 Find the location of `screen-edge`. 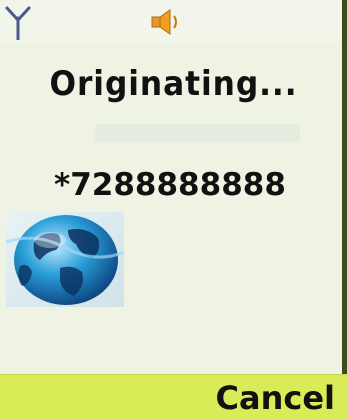

screen-edge is located at coordinates (344, 187).